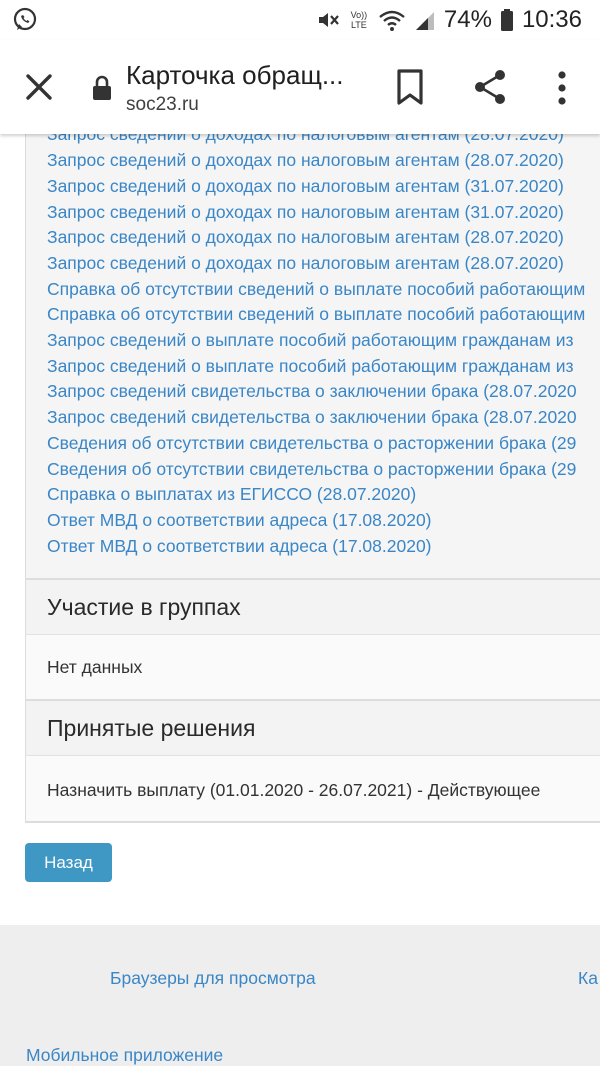  What do you see at coordinates (359, 20) in the screenshot?
I see `volte-icon: Vo)) LTE` at bounding box center [359, 20].